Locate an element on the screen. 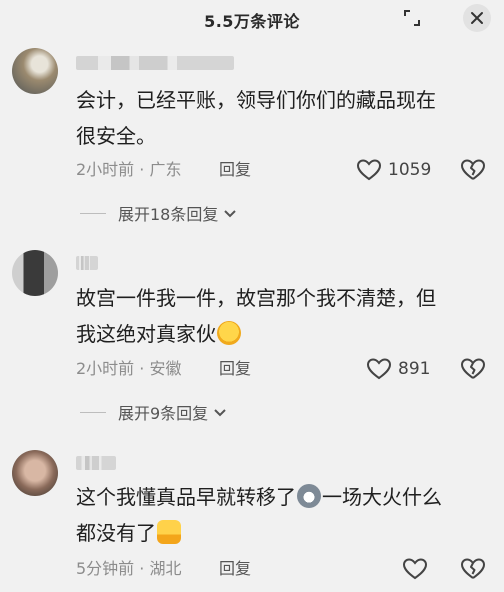  comment-text: 这个我懂真品早就转移了 一场大火什么 都没有了 is located at coordinates (281, 515).